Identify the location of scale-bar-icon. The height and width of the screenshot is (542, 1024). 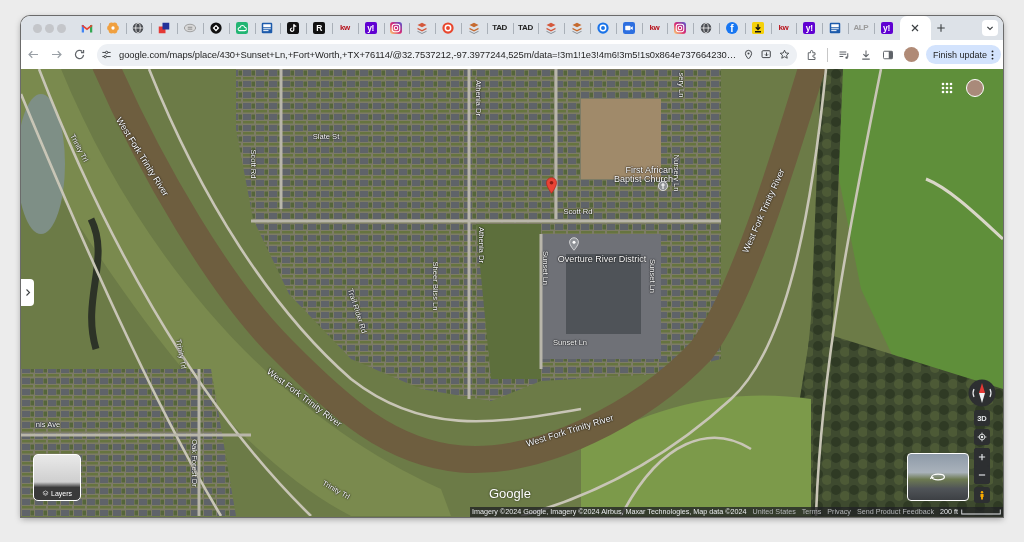
(981, 512).